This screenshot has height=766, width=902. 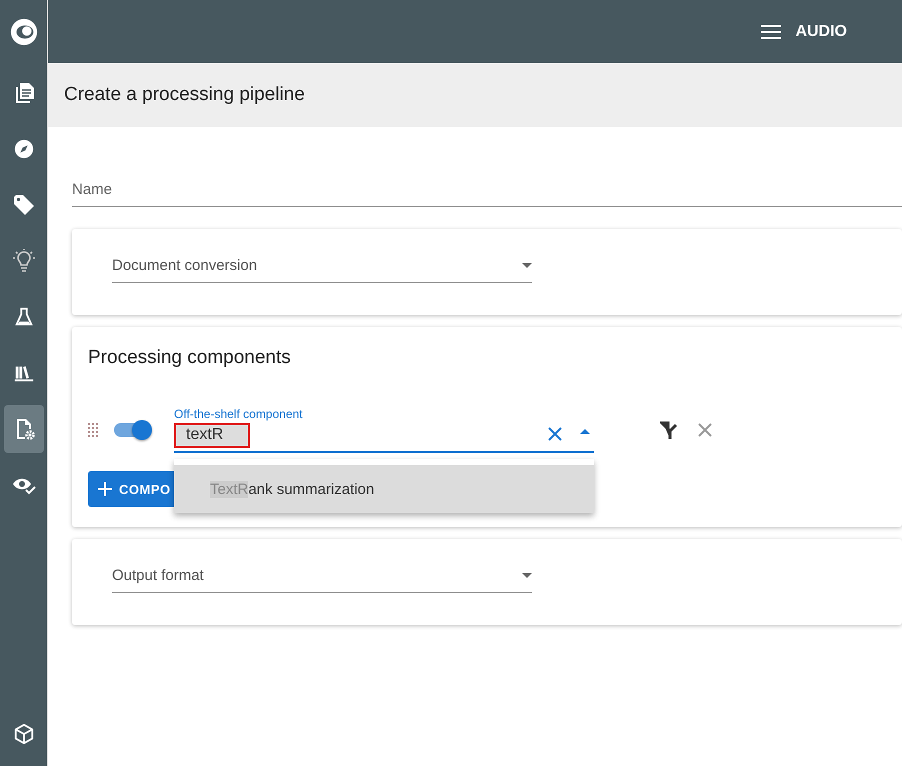 What do you see at coordinates (212, 435) in the screenshot?
I see `field-value: textR` at bounding box center [212, 435].